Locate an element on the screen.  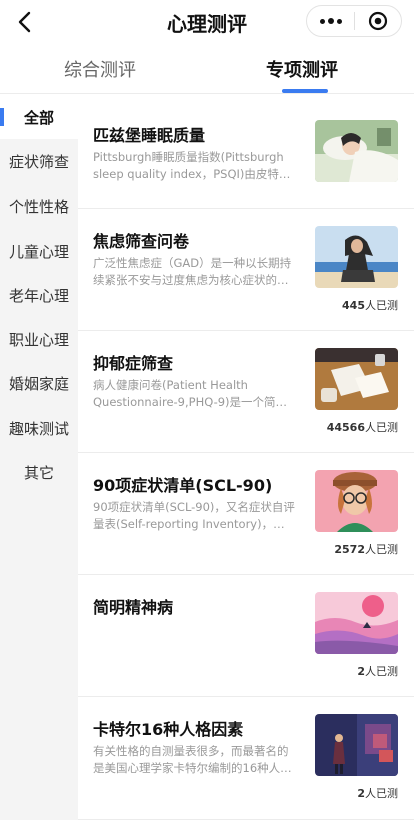
sidebar-item-label: 老年心理 is located at coordinates (38, 295).